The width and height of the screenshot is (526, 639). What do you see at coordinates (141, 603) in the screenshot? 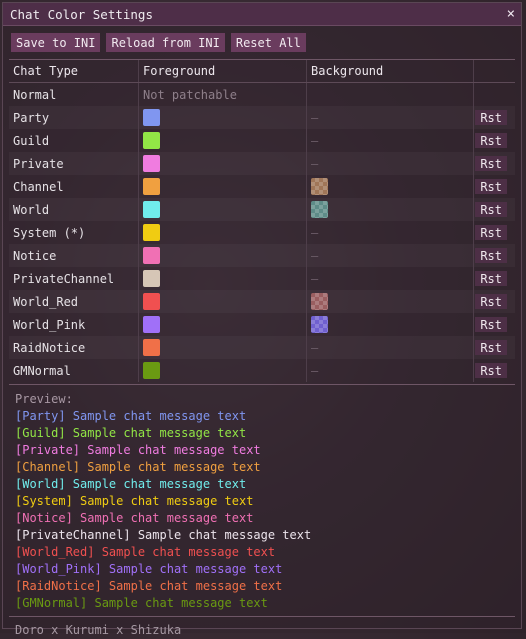
I see `preview-line: [GMNormal] Sample chat message text` at bounding box center [141, 603].